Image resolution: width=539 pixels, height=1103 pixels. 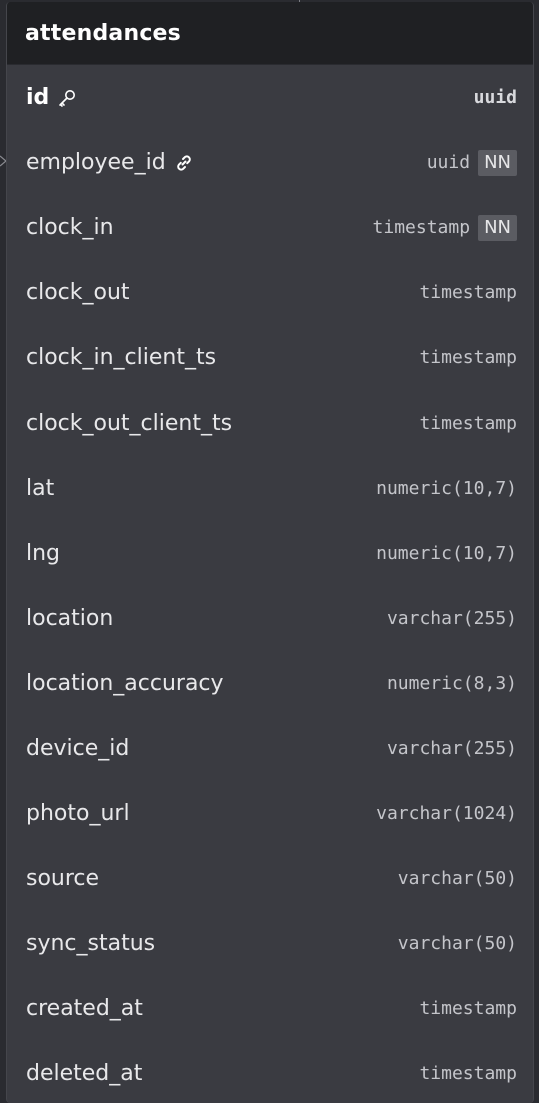 I want to click on column-name: location, so click(x=70, y=618).